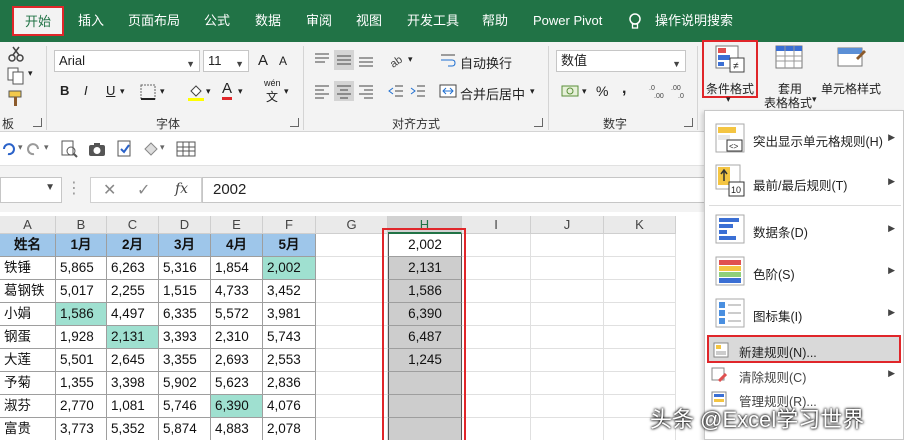 This screenshot has width=904, height=440. What do you see at coordinates (283, 61) in the screenshot?
I see `shrink-font-button: A` at bounding box center [283, 61].